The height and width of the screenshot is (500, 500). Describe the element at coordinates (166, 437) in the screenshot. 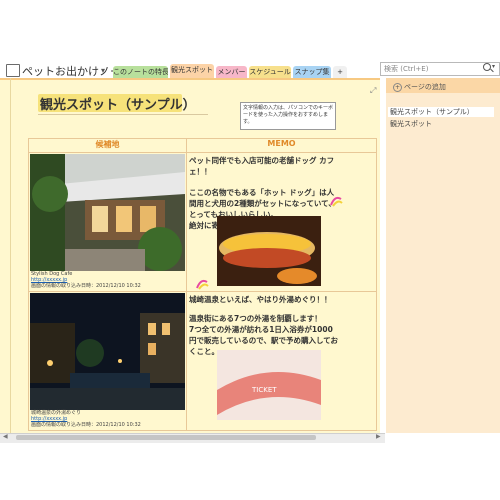

I see `scrollbar-thumb` at that location.